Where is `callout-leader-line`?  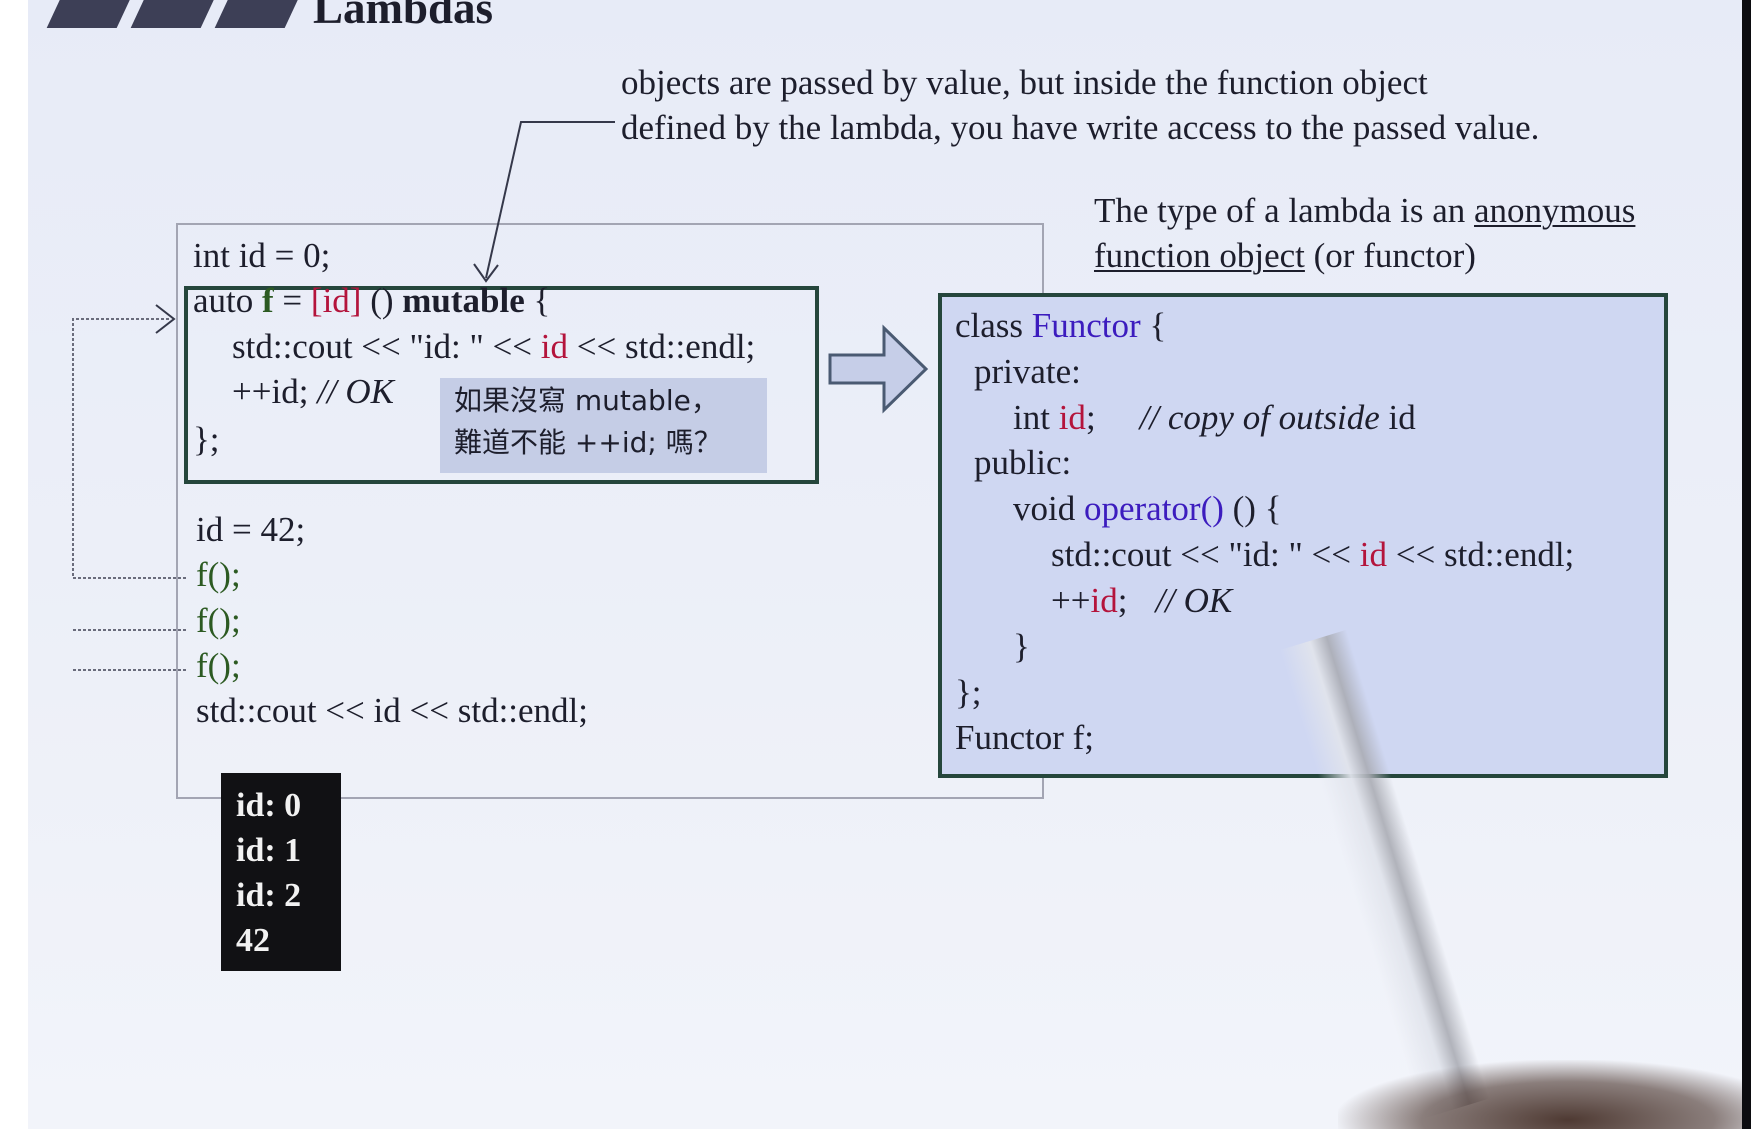
callout-leader-line is located at coordinates (550, 200).